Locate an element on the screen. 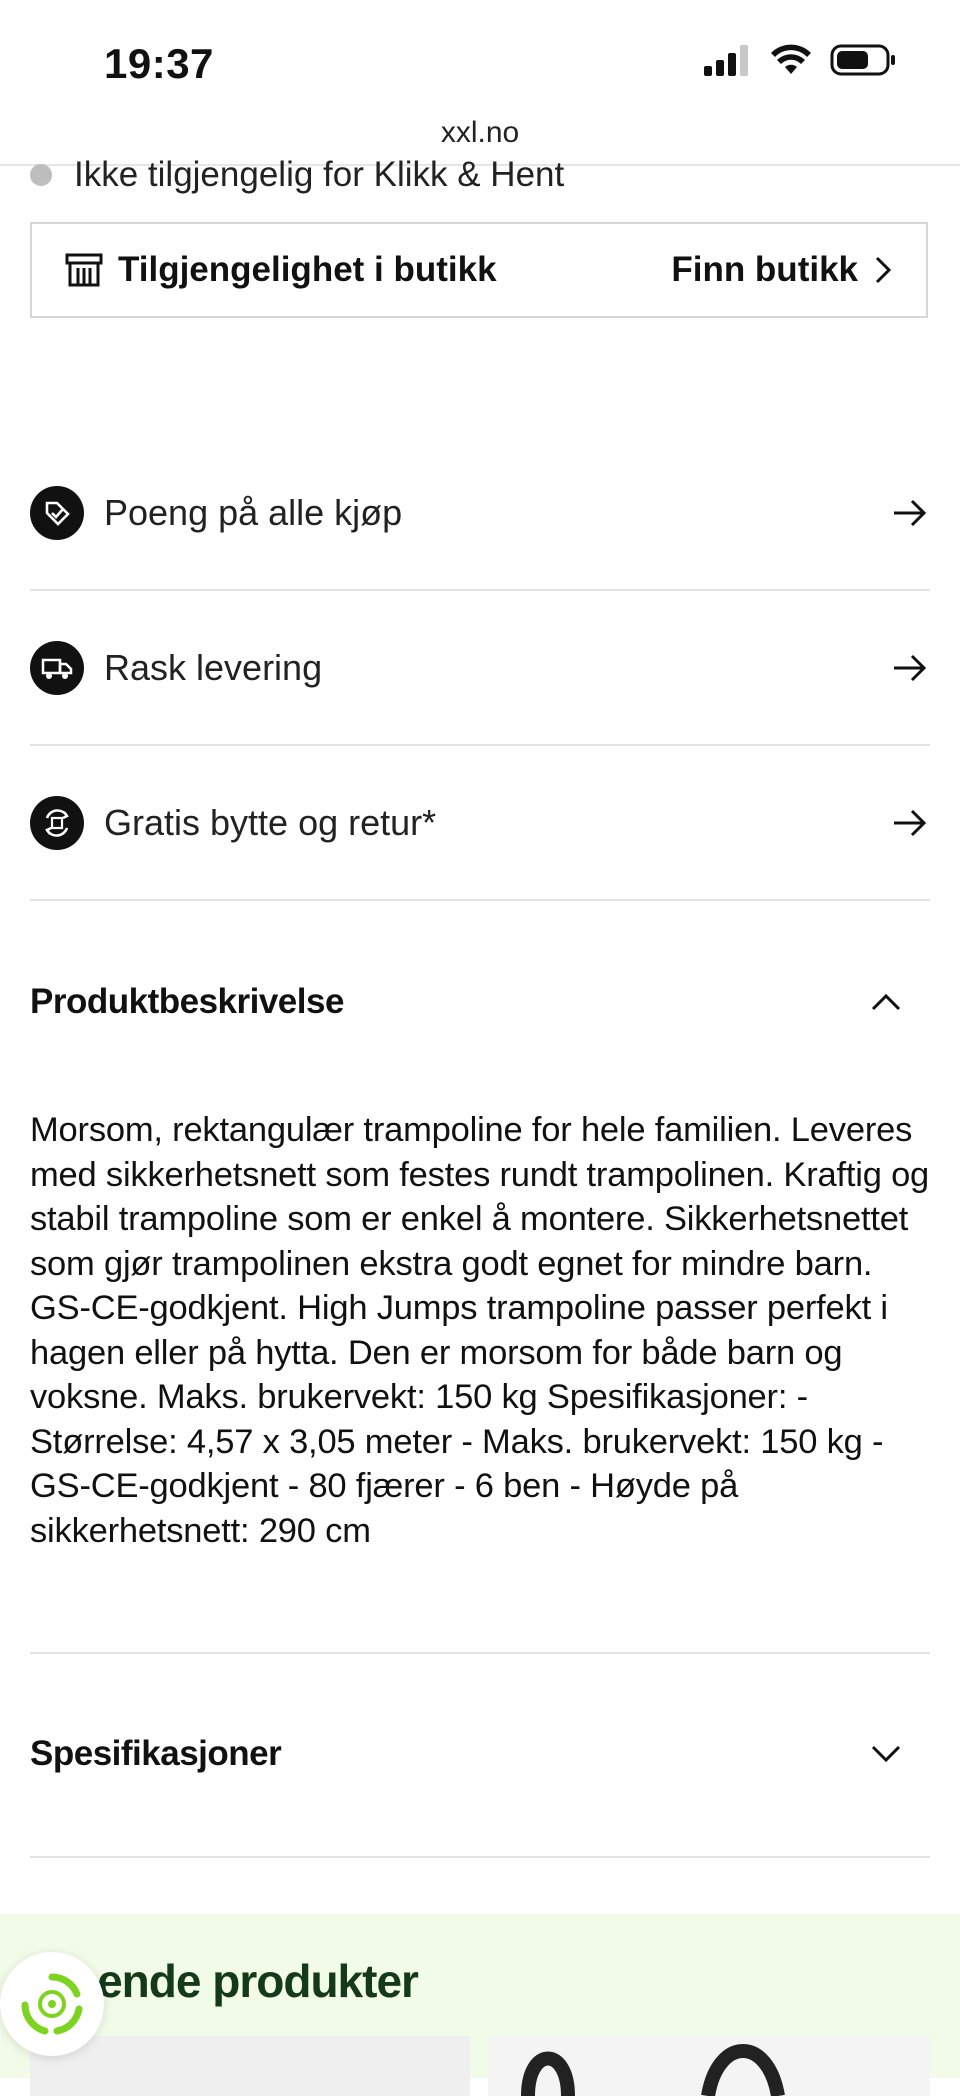  exchange-icon is located at coordinates (57, 822).